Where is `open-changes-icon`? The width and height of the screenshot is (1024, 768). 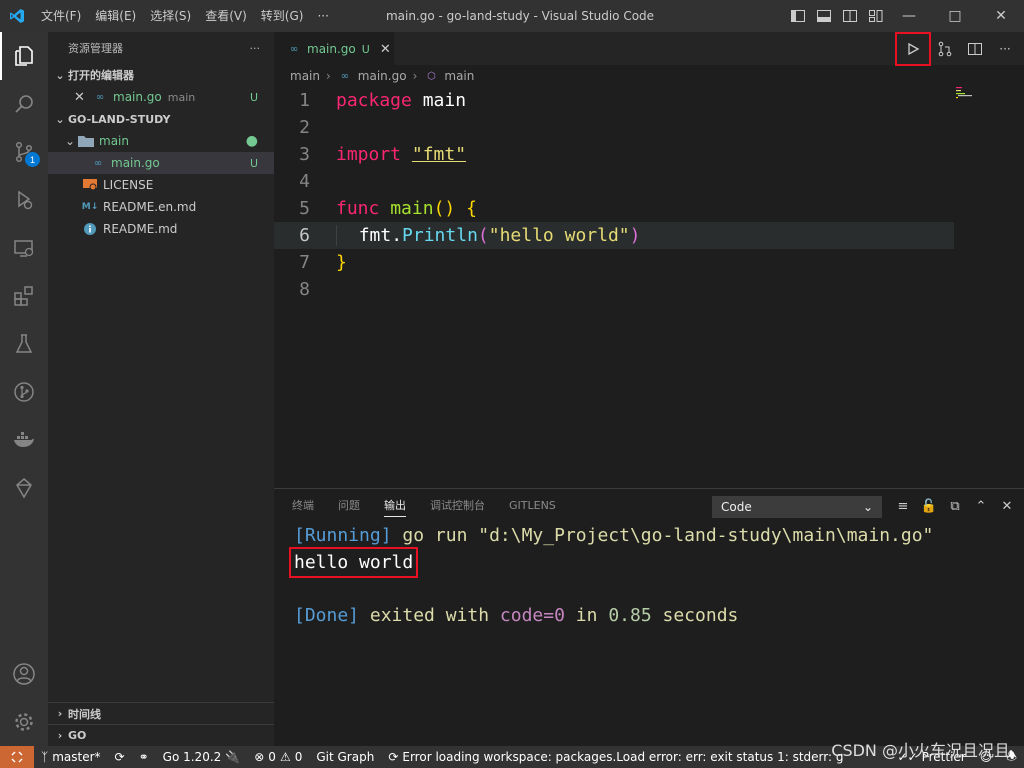 open-changes-icon is located at coordinates (945, 49).